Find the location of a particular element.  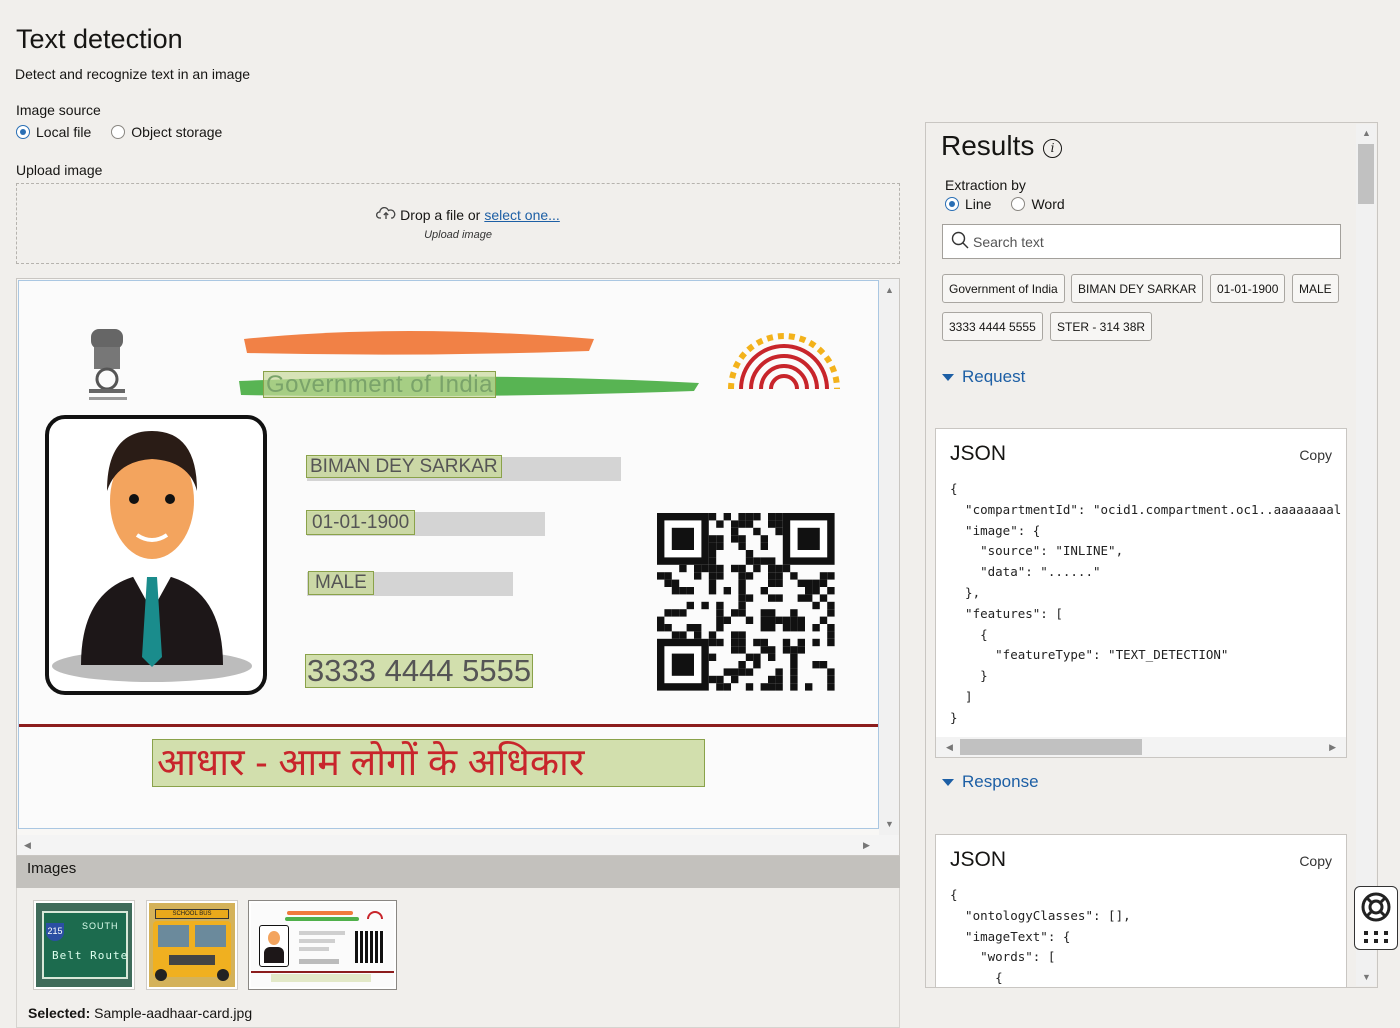

thumb-text-top: SOUTH is located at coordinates (100, 926).